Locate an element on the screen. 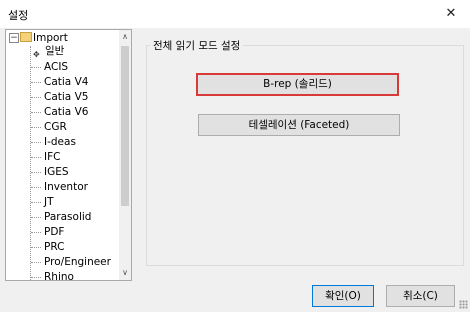 Image resolution: width=470 pixels, height=312 pixels. tree-item: IFC is located at coordinates (62, 157).